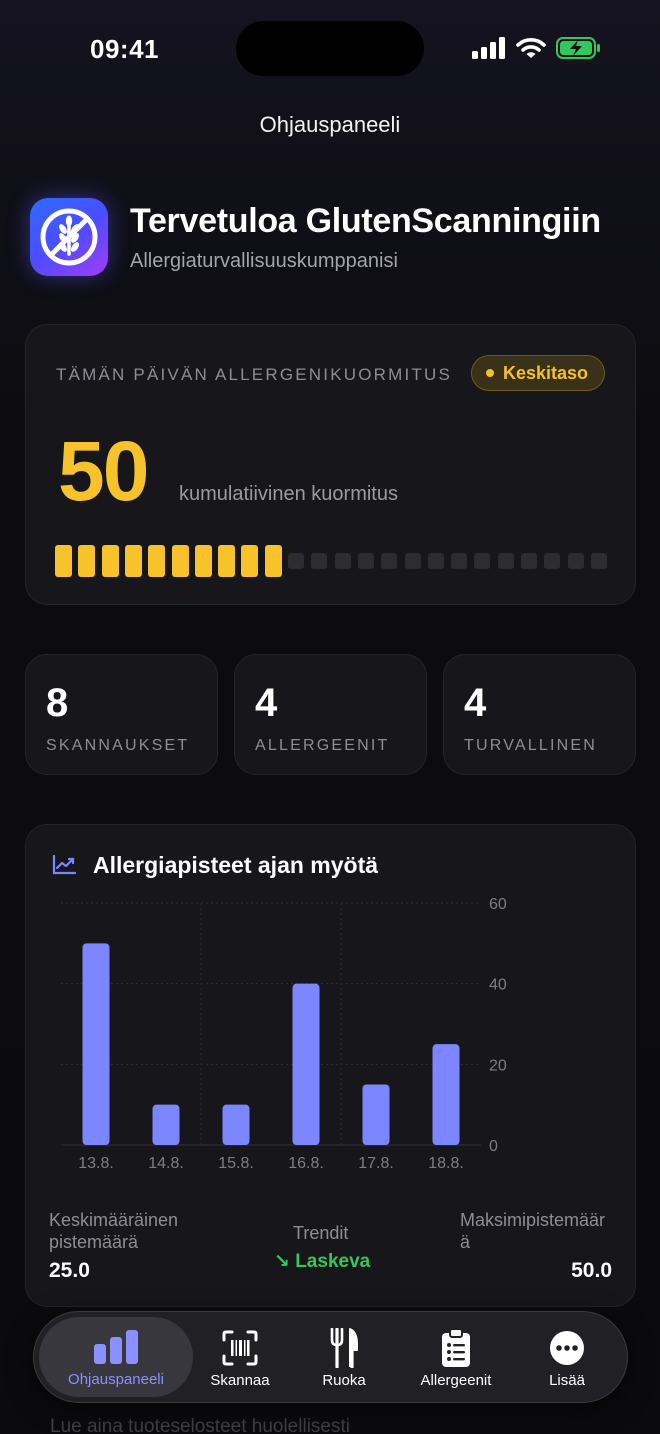 This screenshot has width=660, height=1434. I want to click on max-label: Maksimipistemäär ä, so click(533, 1231).